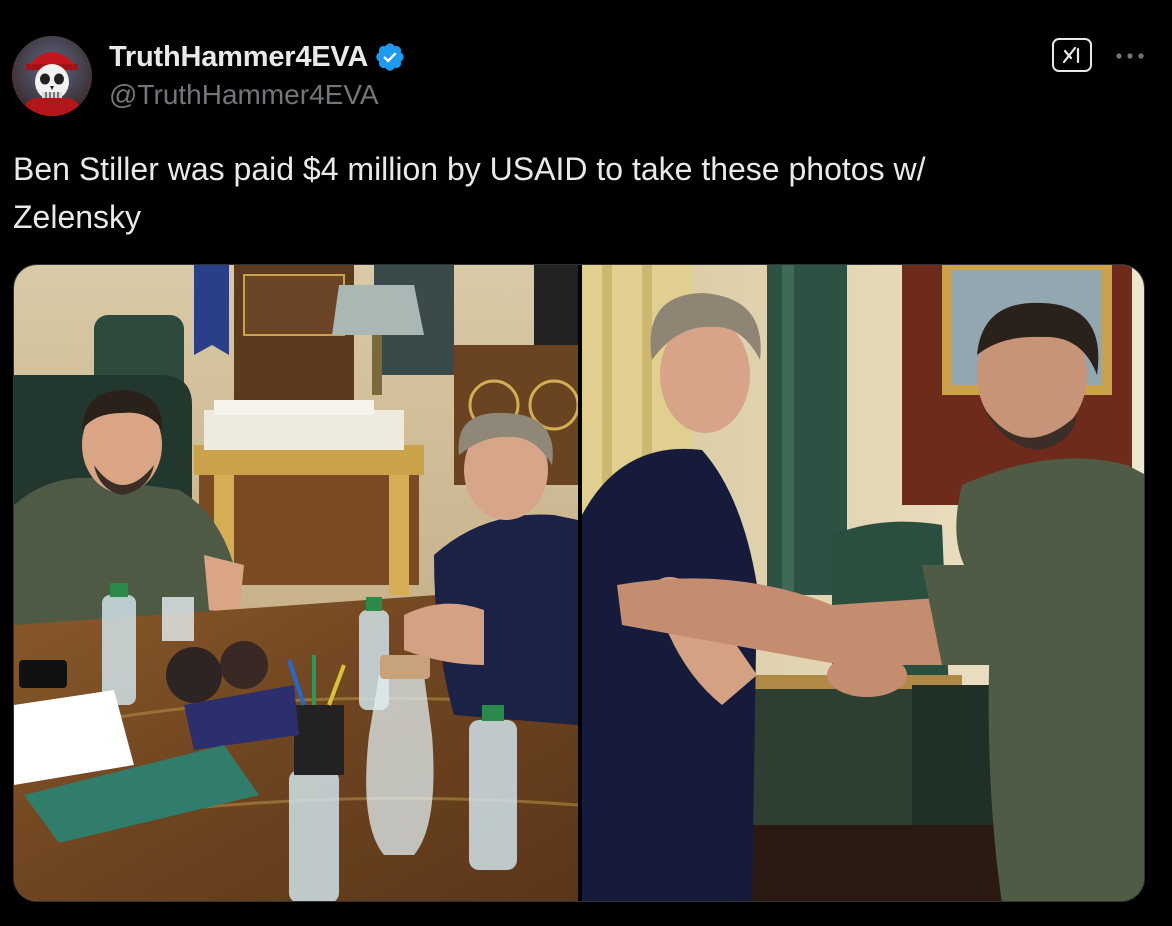  What do you see at coordinates (238, 57) in the screenshot?
I see `display-name: TruthHammer4EVA` at bounding box center [238, 57].